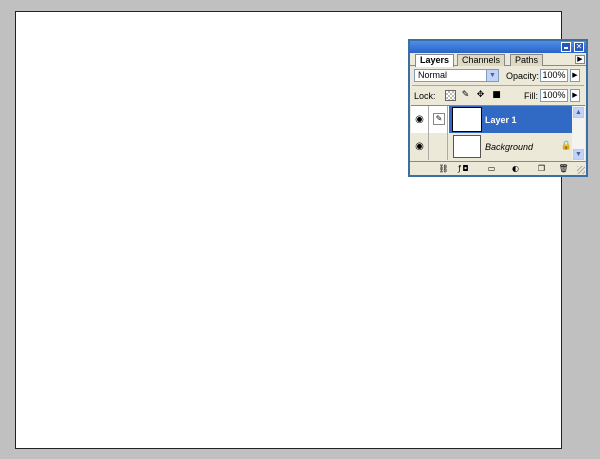 The image size is (600, 459). What do you see at coordinates (579, 47) in the screenshot?
I see `close-icon: ✕` at bounding box center [579, 47].